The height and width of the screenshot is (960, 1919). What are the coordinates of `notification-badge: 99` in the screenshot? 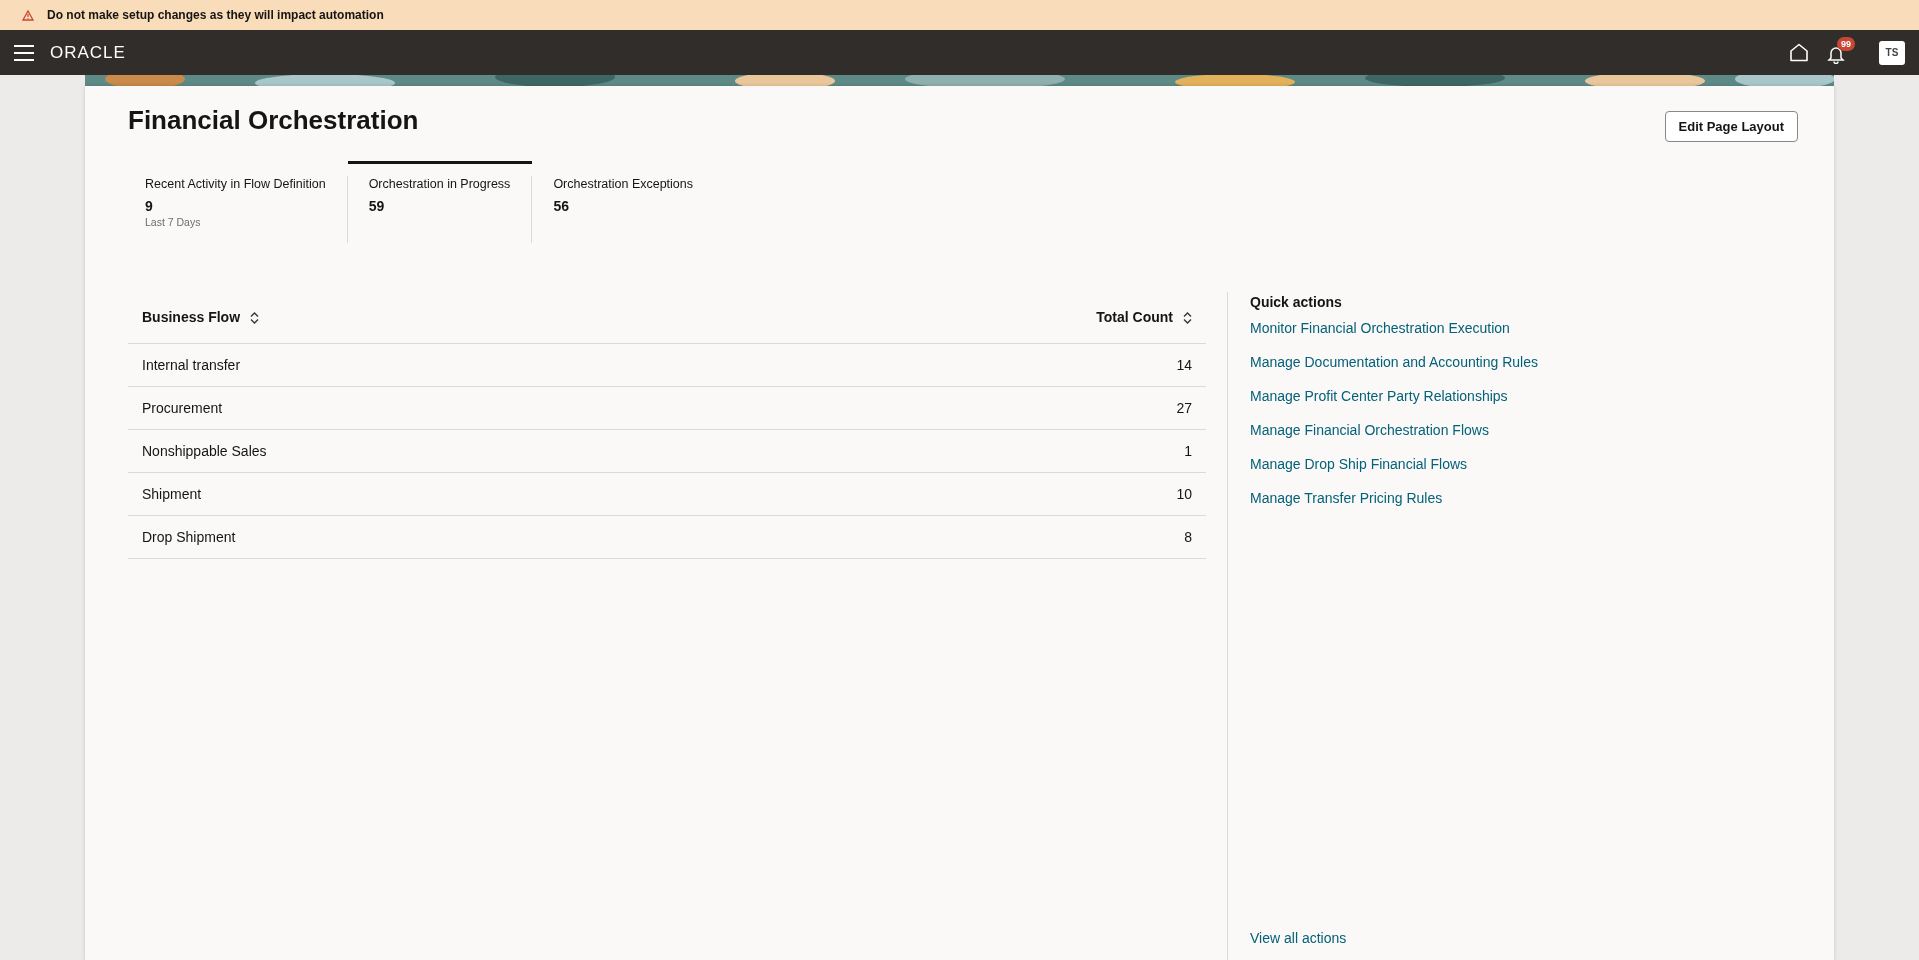 It's located at (1846, 43).